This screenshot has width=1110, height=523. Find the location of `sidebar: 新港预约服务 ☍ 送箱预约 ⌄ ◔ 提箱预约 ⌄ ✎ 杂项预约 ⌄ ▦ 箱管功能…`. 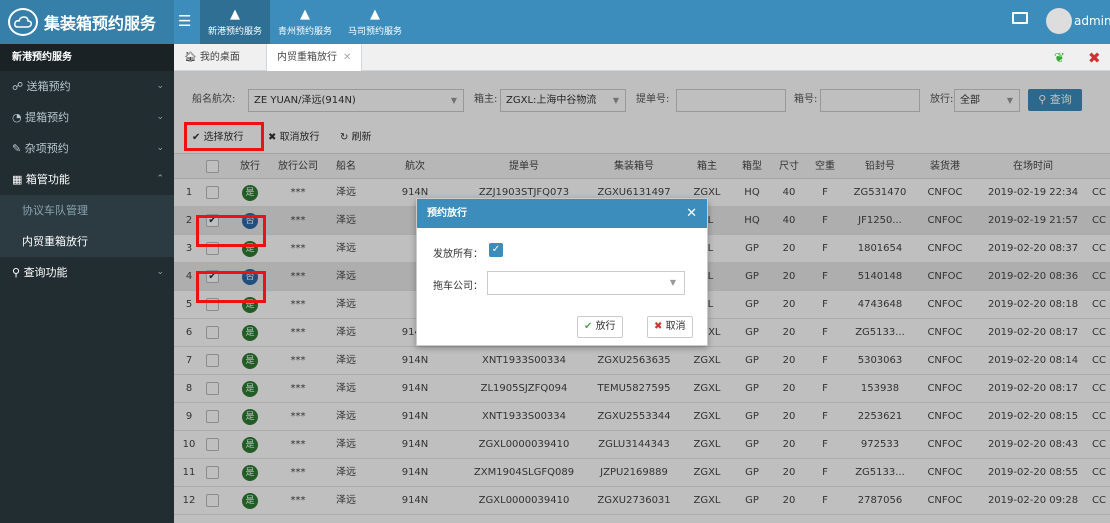

sidebar: 新港预约服务 ☍ 送箱预约 ⌄ ◔ 提箱预约 ⌄ ✎ 杂项预约 ⌄ ▦ 箱管功能… is located at coordinates (87, 283).